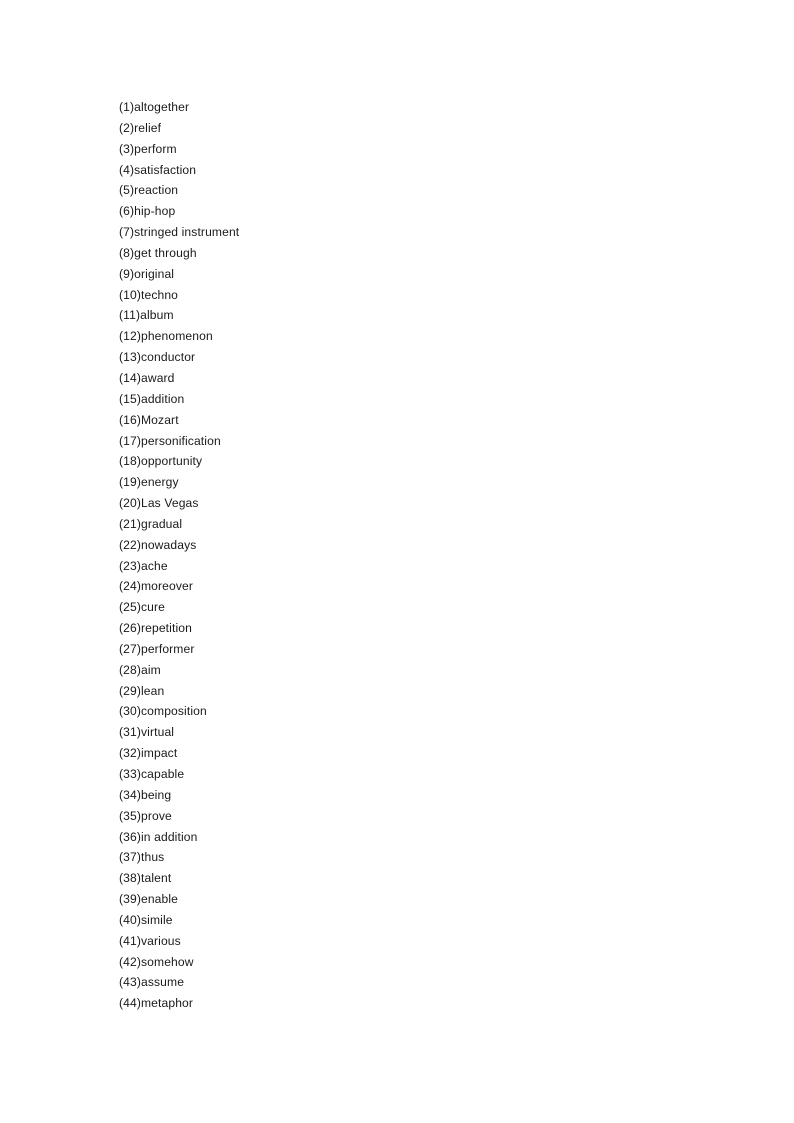  Describe the element at coordinates (147, 377) in the screenshot. I see `list-item: (14)award` at that location.